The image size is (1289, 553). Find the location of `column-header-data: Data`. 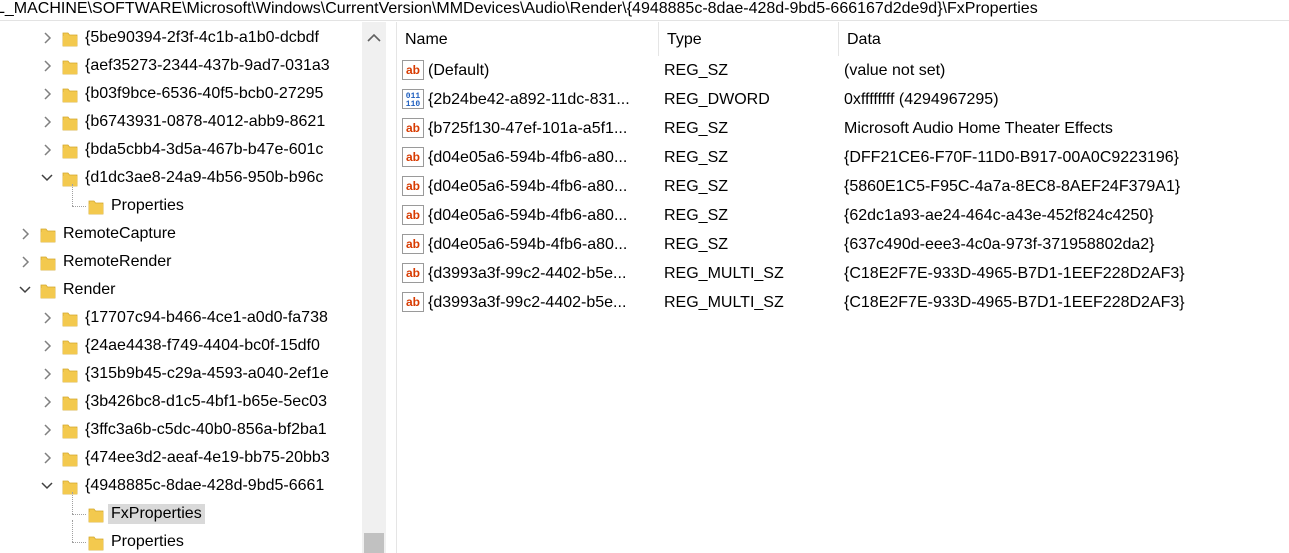

column-header-data: Data is located at coordinates (1064, 39).